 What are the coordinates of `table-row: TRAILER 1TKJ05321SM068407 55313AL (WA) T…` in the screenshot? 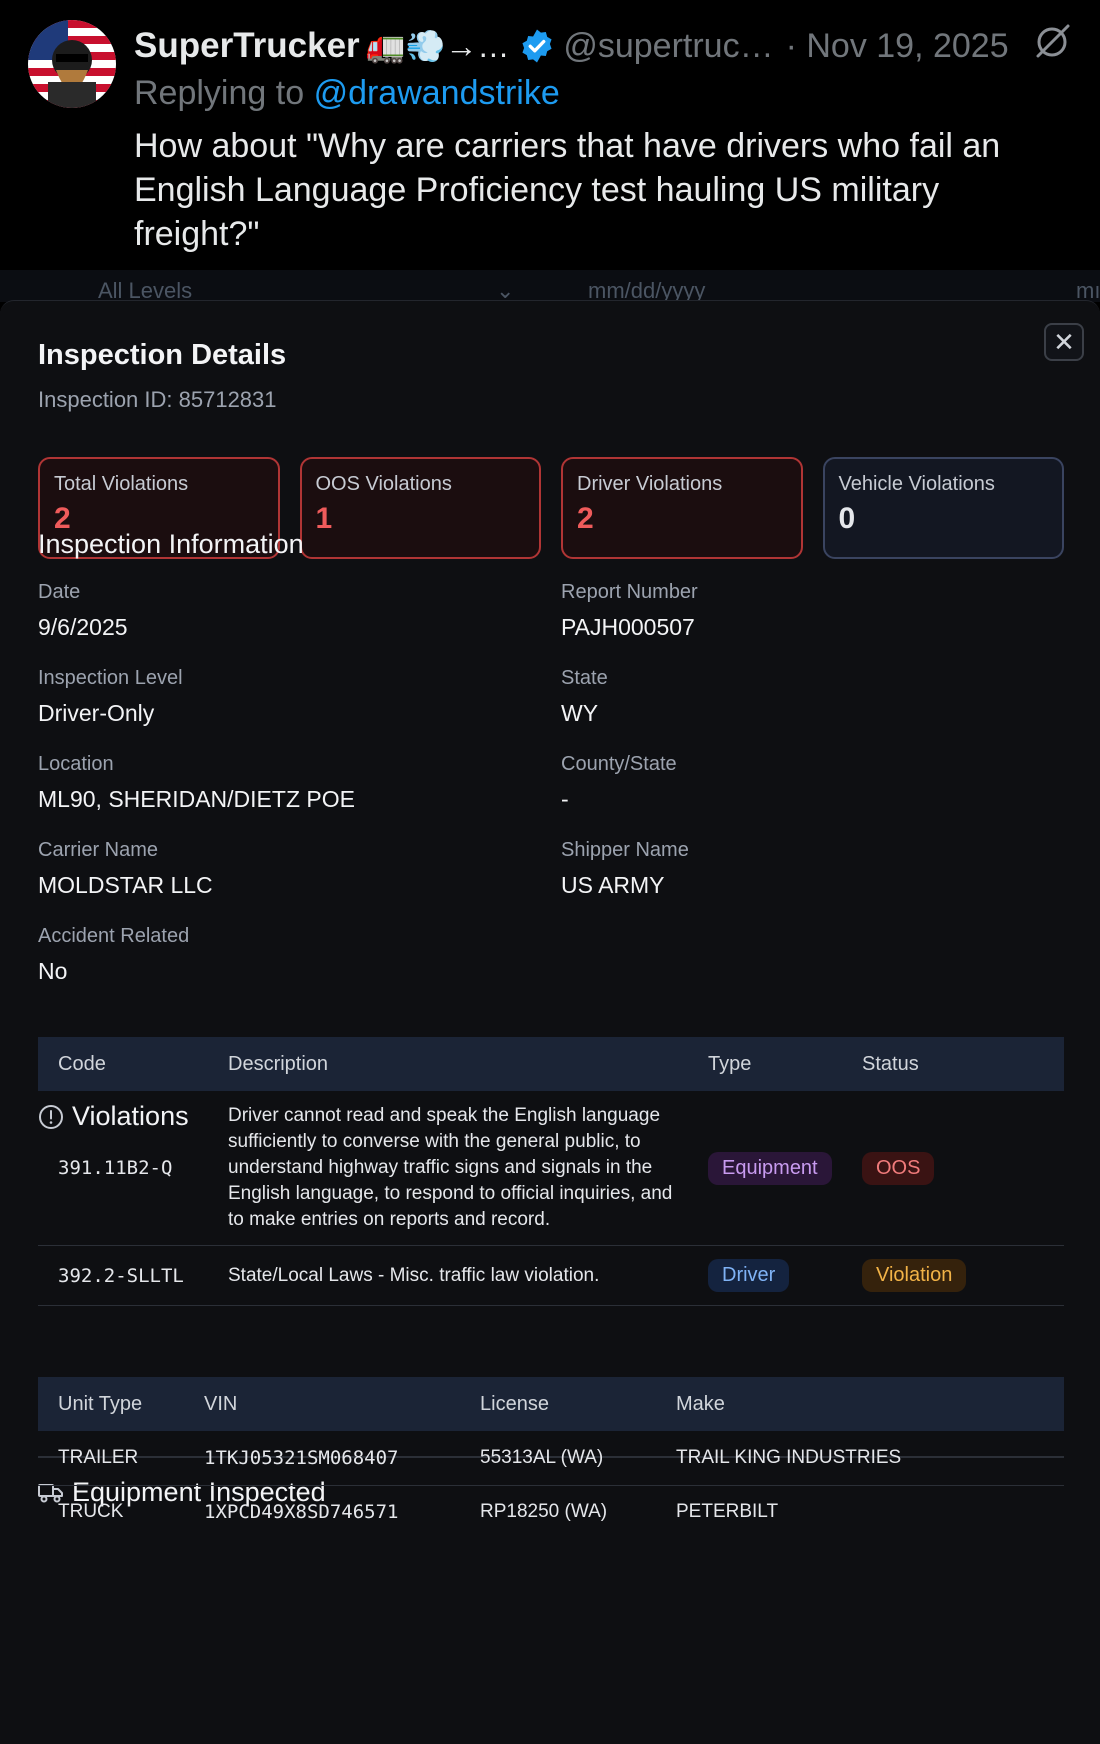 It's located at (551, 1458).